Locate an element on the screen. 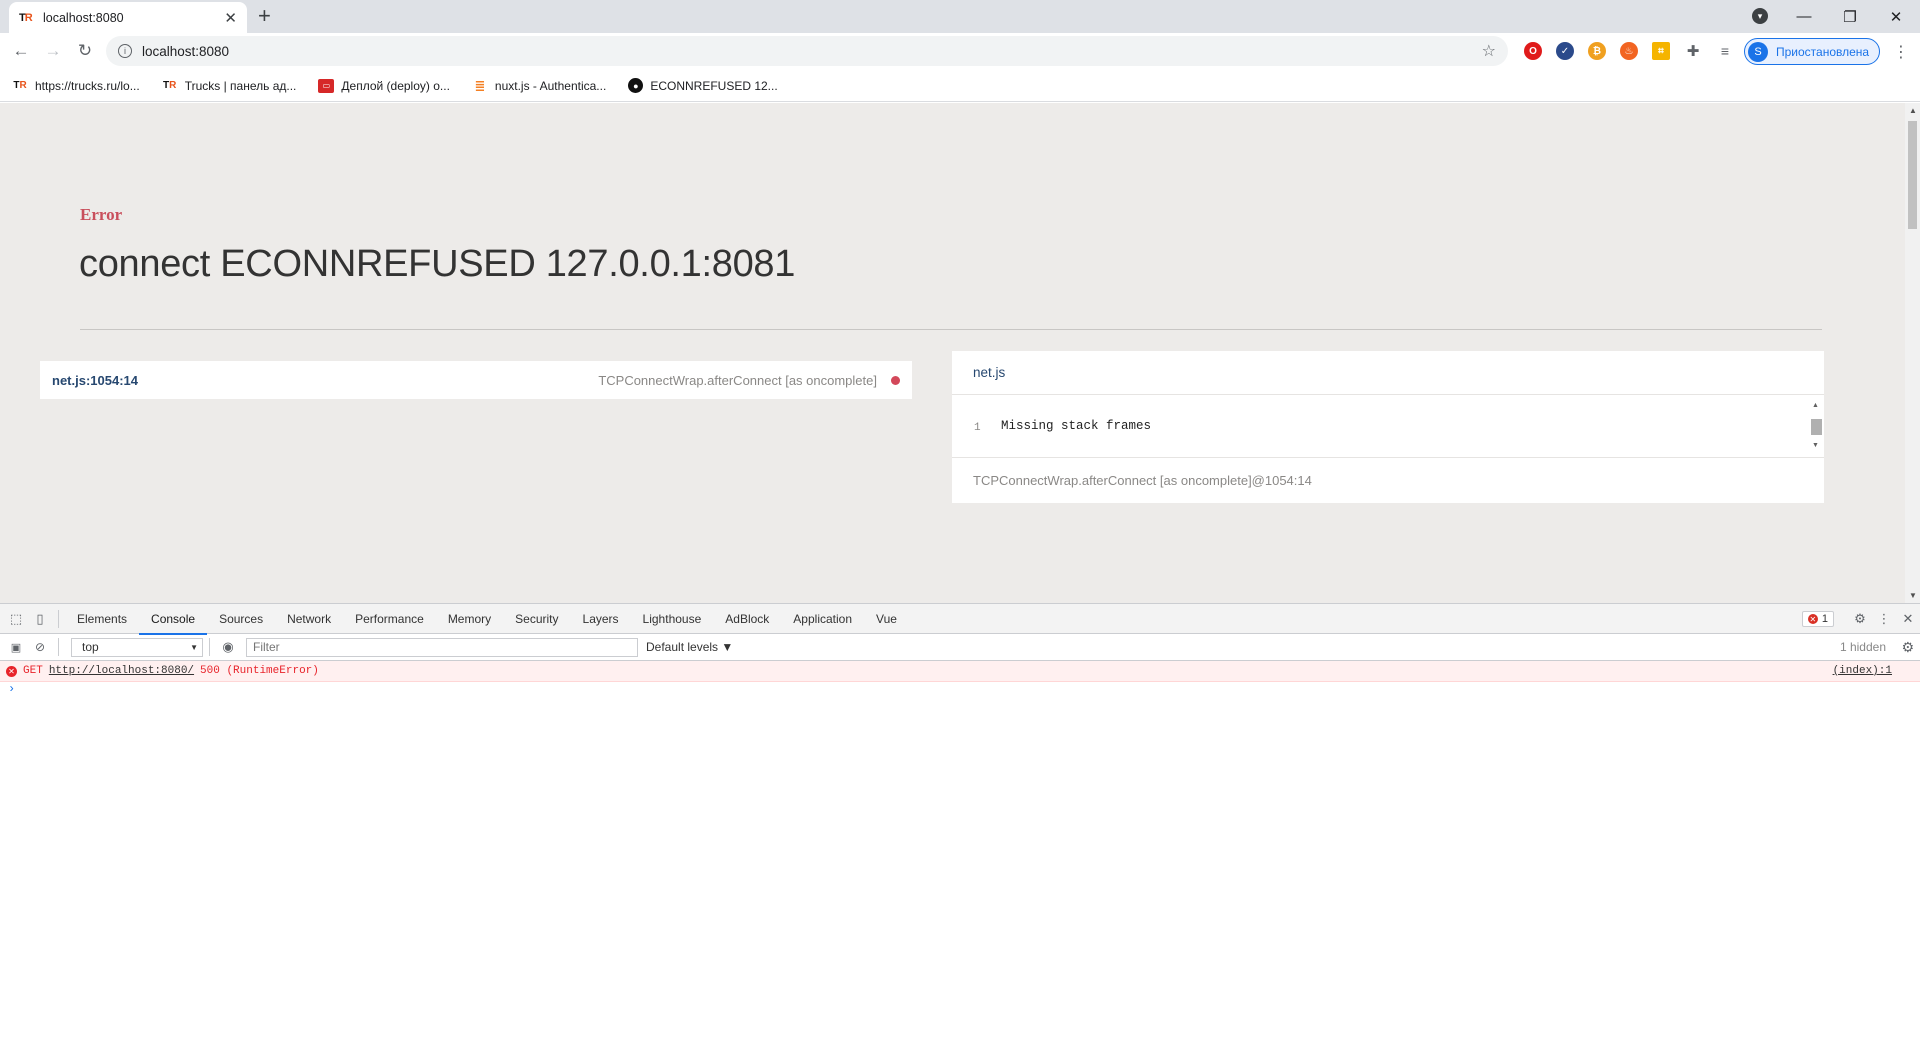  settings-gear-icon: ⚙ is located at coordinates (1860, 619).